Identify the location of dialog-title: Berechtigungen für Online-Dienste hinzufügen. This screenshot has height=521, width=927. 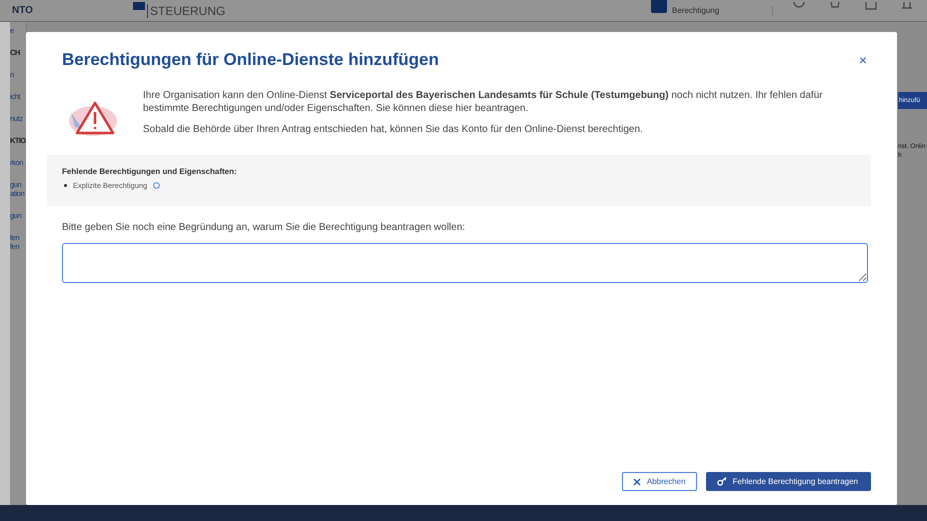
(250, 60).